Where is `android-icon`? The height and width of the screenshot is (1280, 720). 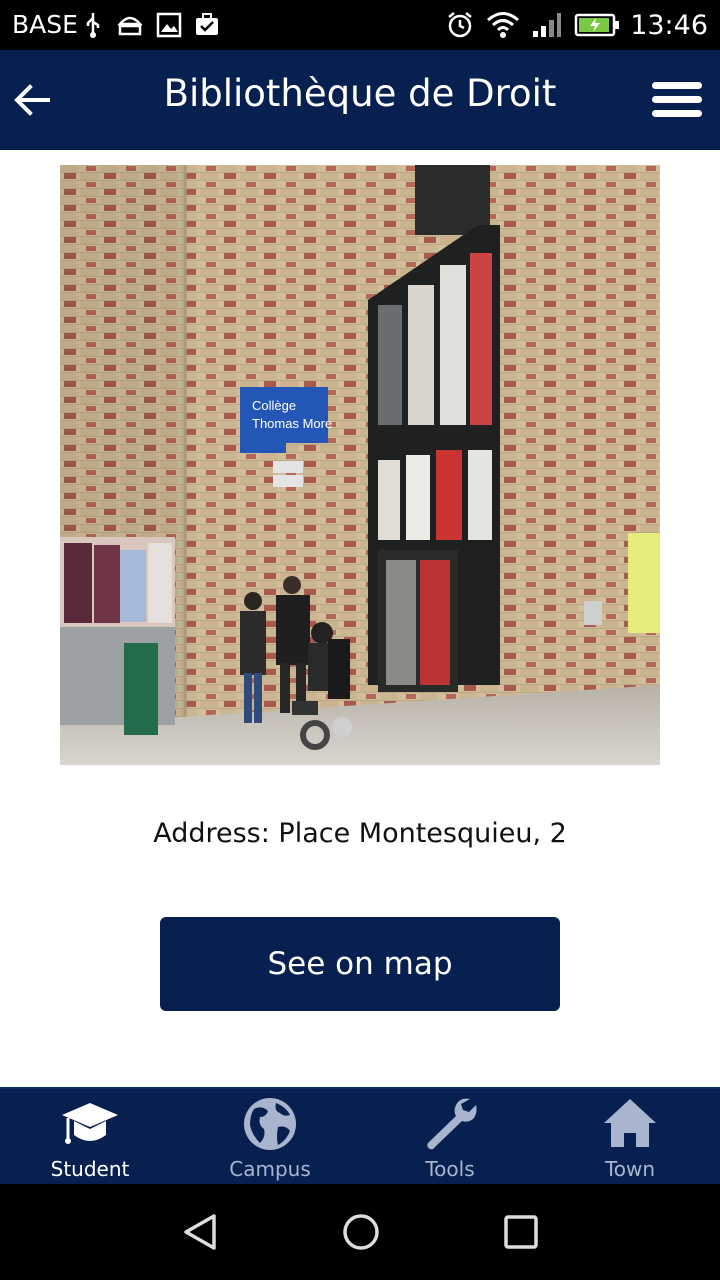
android-icon is located at coordinates (130, 26).